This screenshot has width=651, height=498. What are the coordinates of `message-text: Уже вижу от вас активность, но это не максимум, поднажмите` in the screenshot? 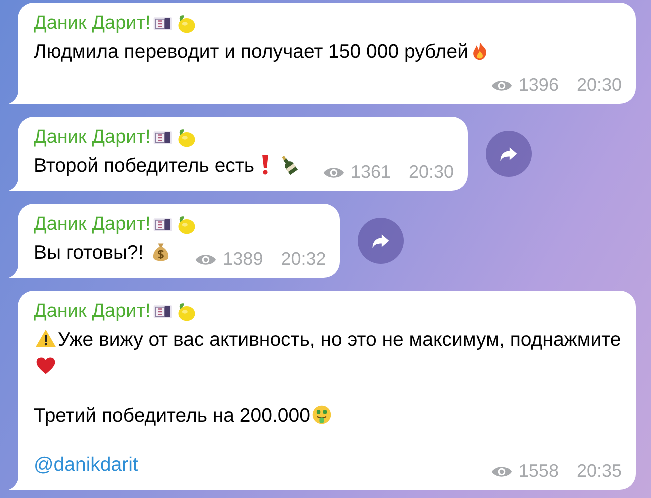 It's located at (340, 340).